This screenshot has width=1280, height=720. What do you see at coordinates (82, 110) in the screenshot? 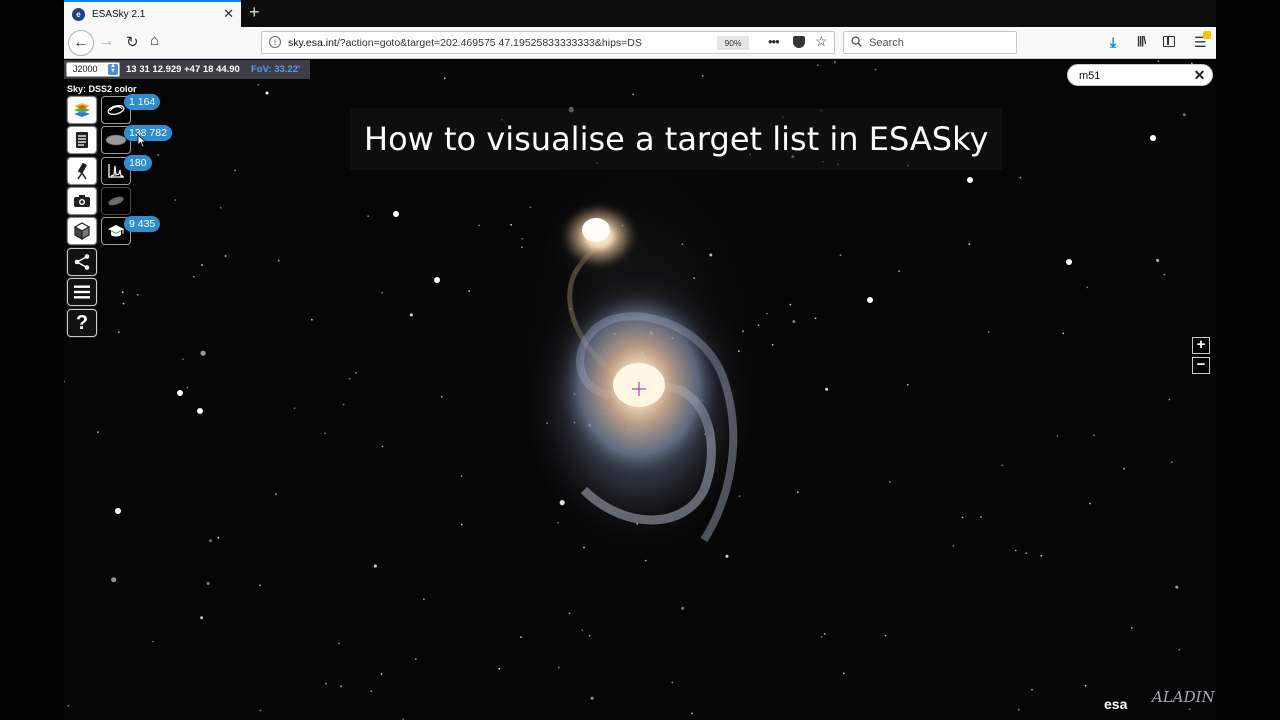
I see `sky-layers-button` at bounding box center [82, 110].